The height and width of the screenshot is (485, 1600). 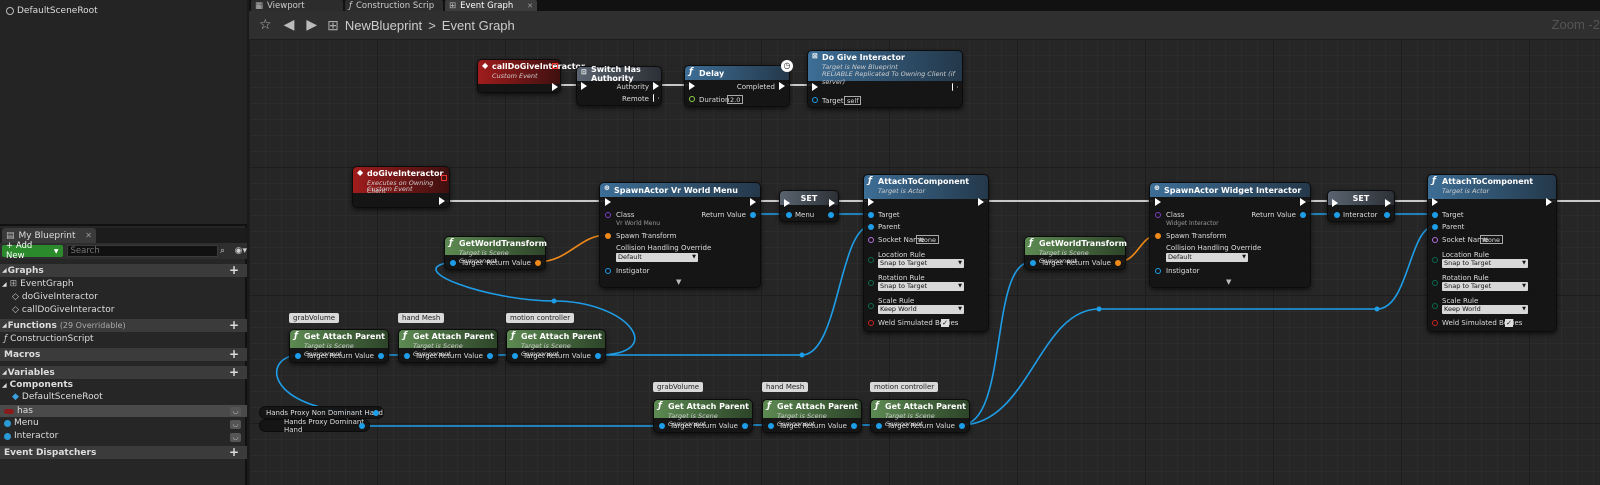 What do you see at coordinates (871, 240) in the screenshot?
I see `socket-pin` at bounding box center [871, 240].